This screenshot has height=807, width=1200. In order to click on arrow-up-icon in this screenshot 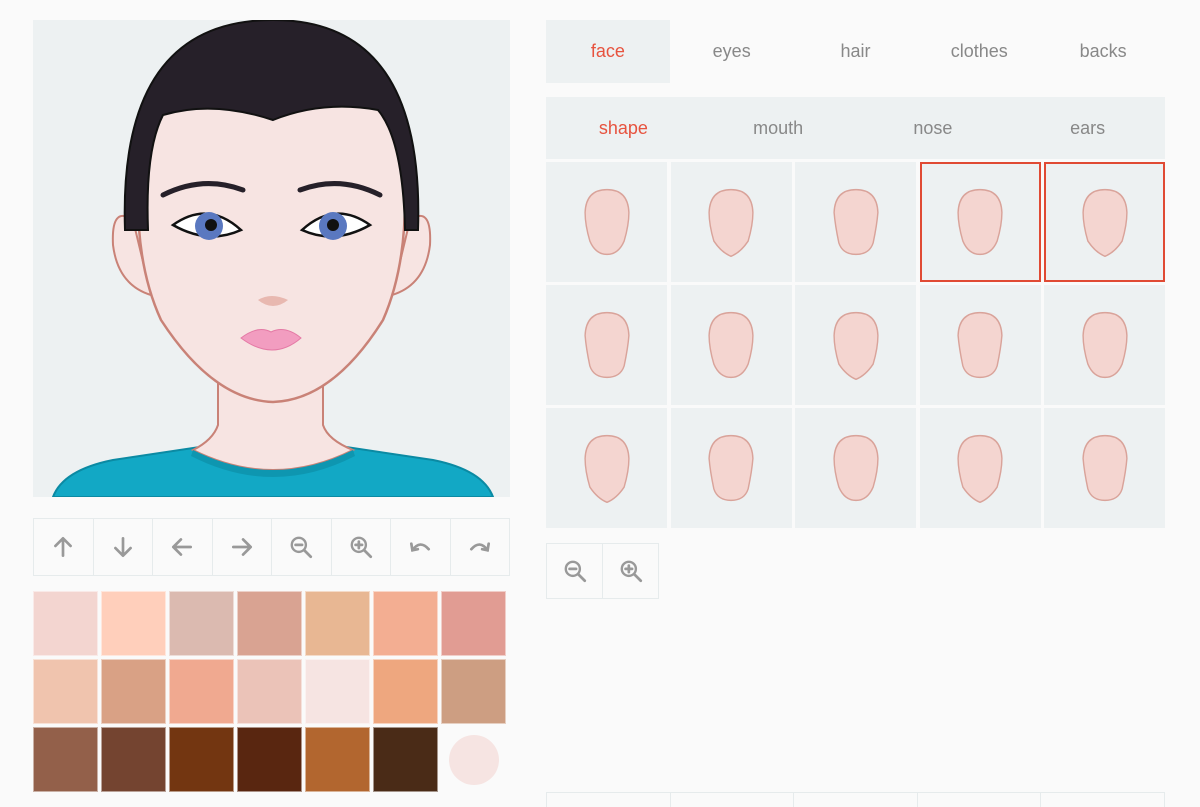, I will do `click(63, 547)`.